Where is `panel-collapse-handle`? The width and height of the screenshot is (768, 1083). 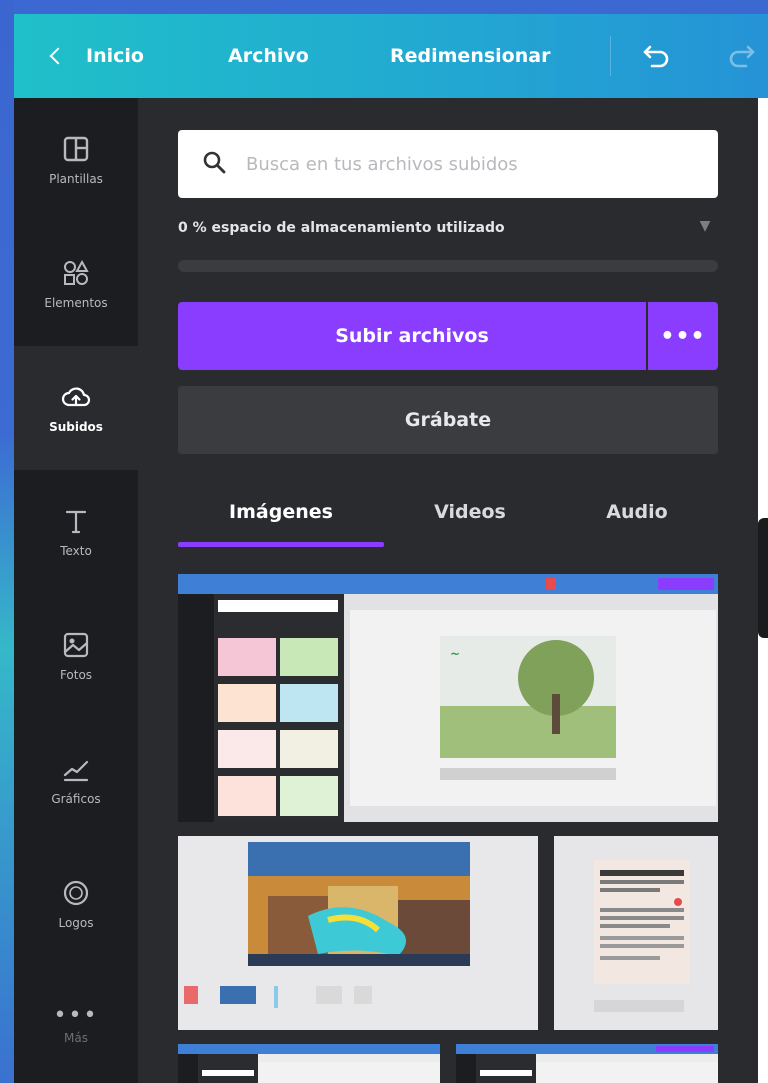
panel-collapse-handle is located at coordinates (763, 578).